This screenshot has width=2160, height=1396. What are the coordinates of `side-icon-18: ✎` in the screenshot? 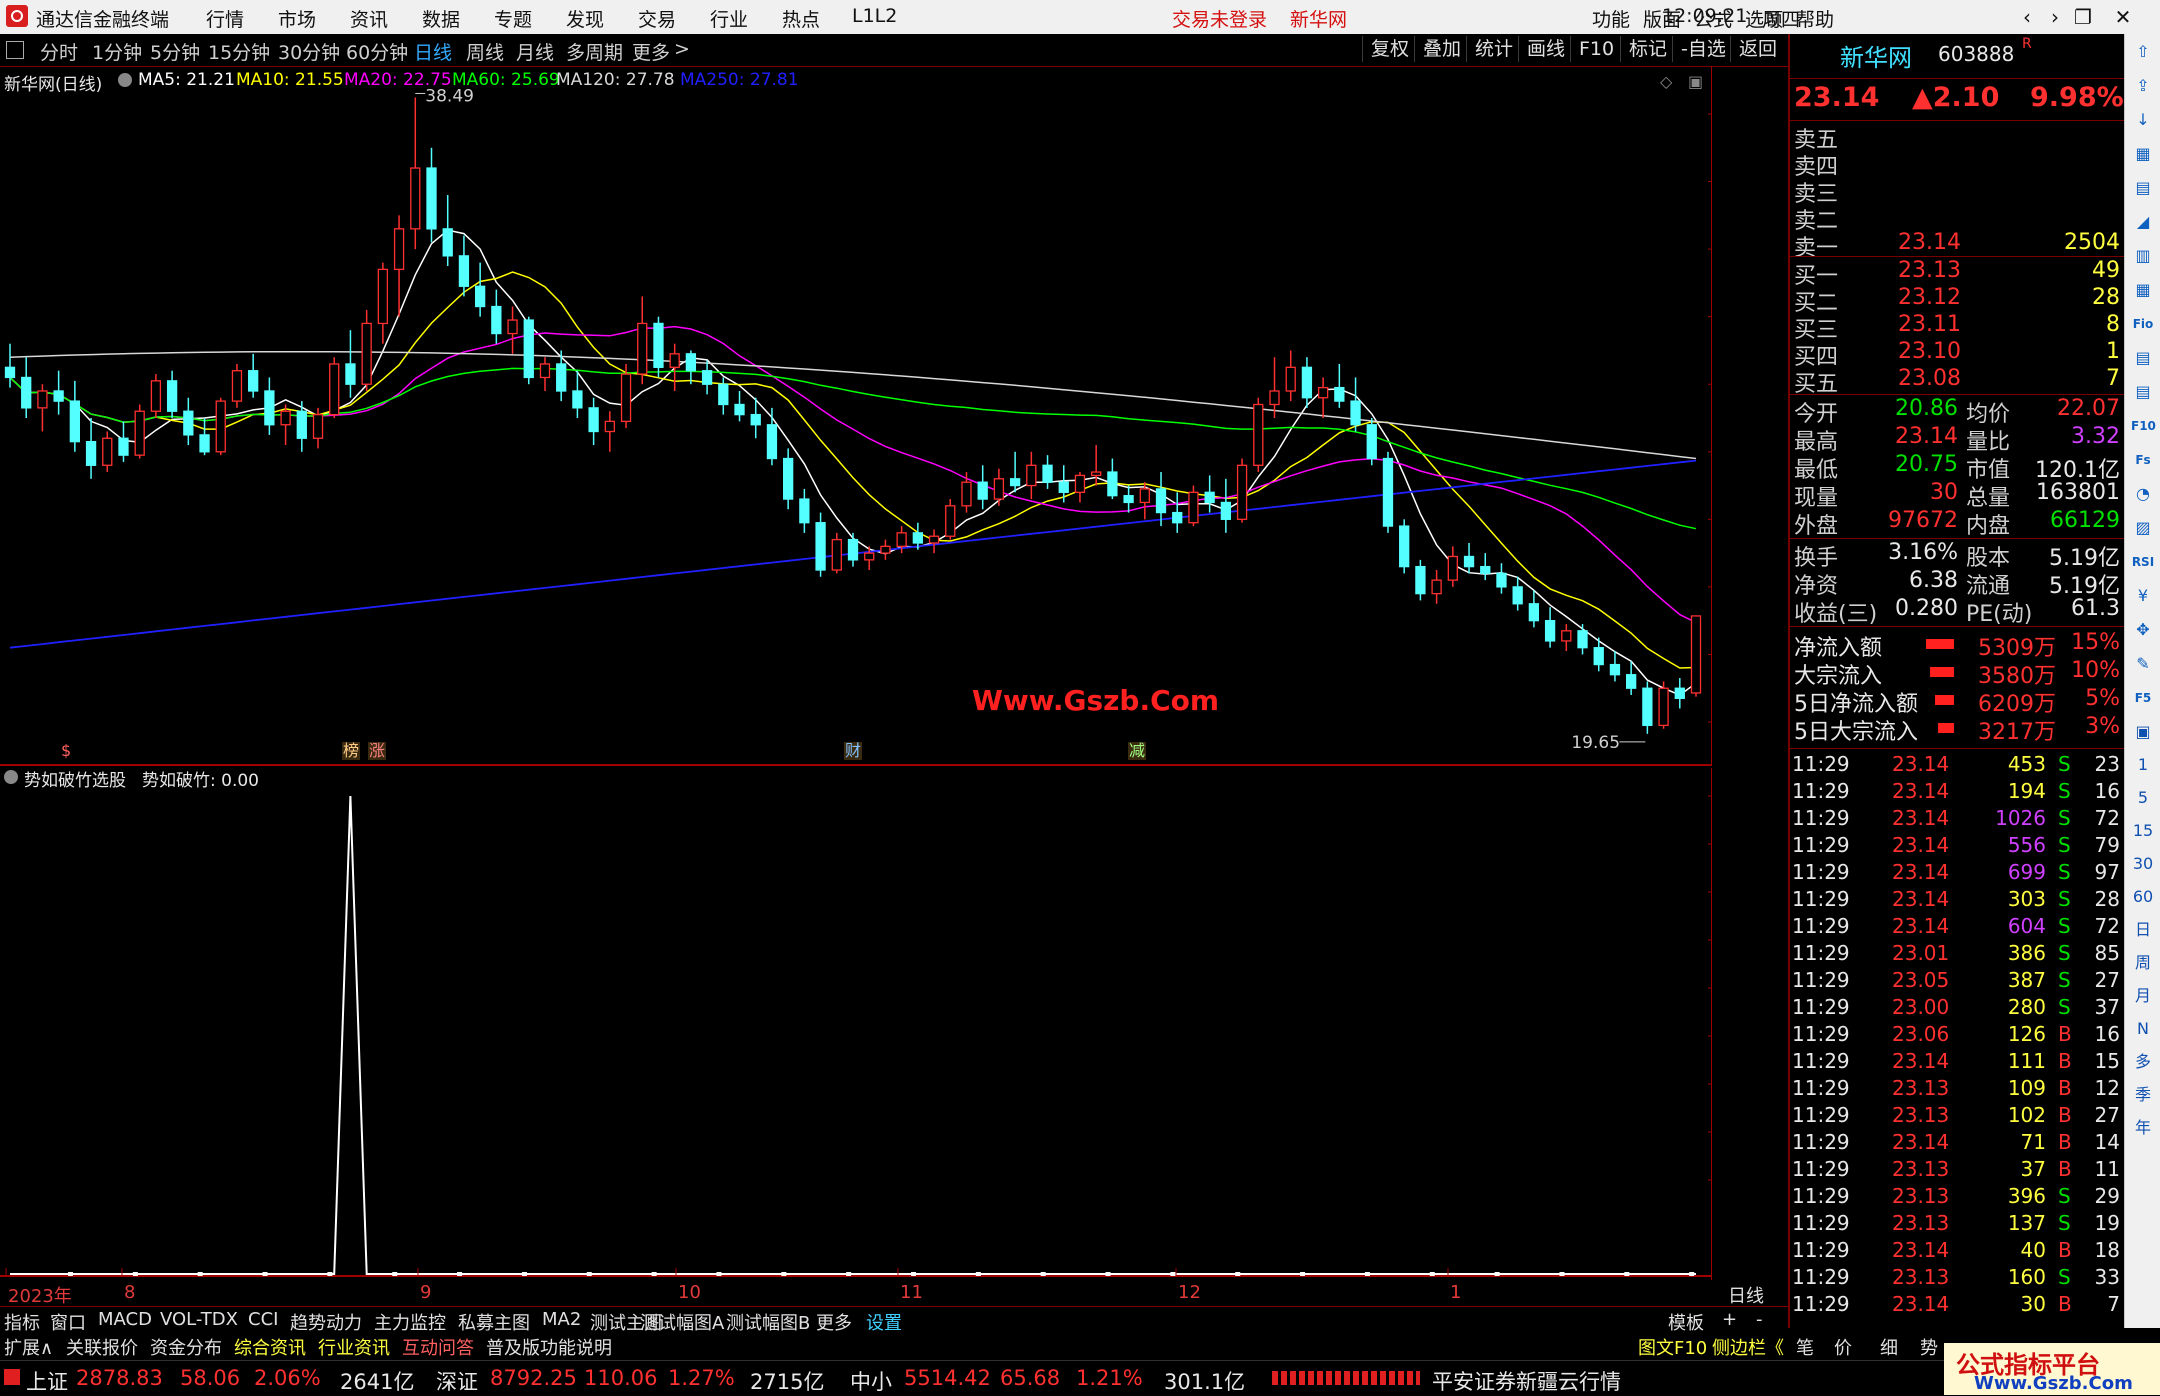 It's located at (2143, 664).